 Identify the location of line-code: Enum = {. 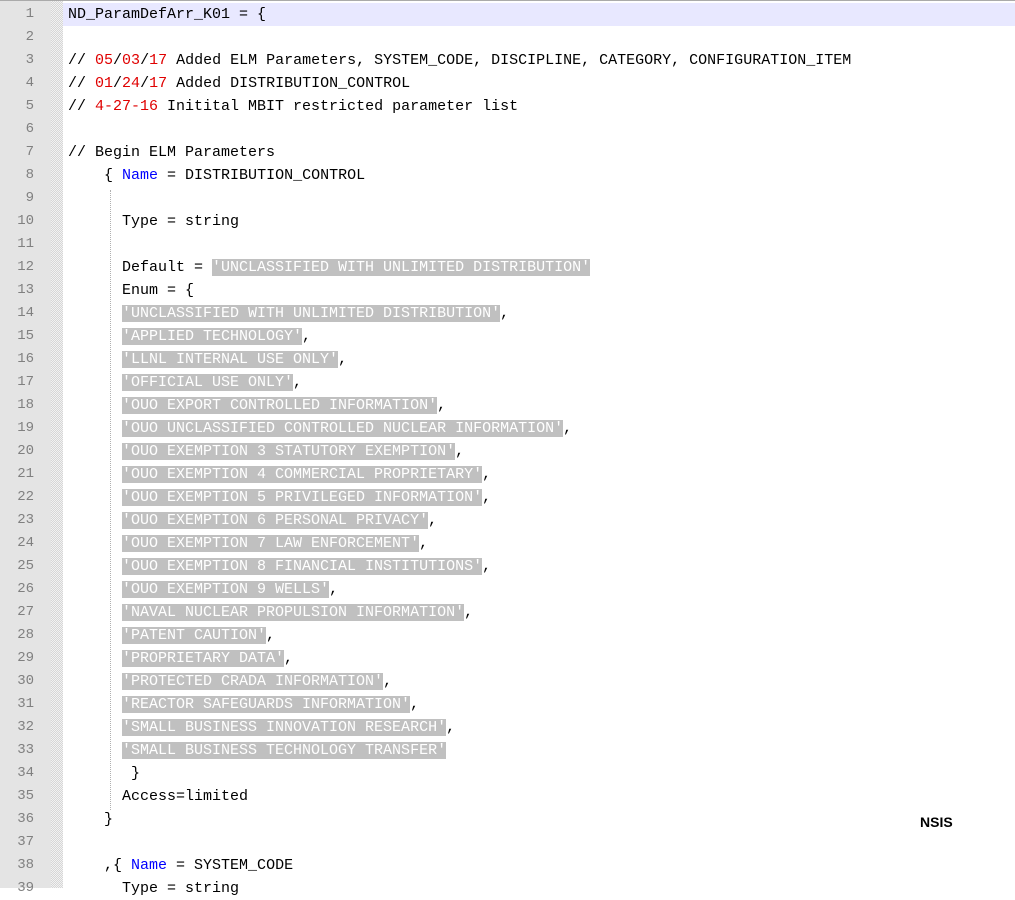
(131, 290).